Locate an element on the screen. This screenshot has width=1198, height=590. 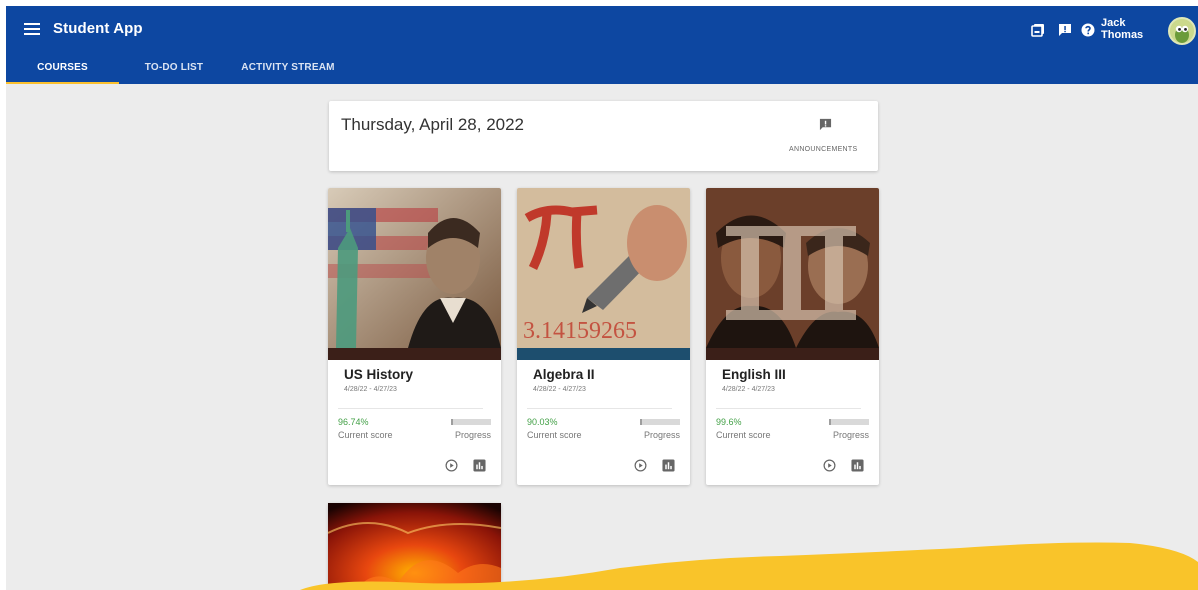
decorative-yellow-wave is located at coordinates (749, 566).